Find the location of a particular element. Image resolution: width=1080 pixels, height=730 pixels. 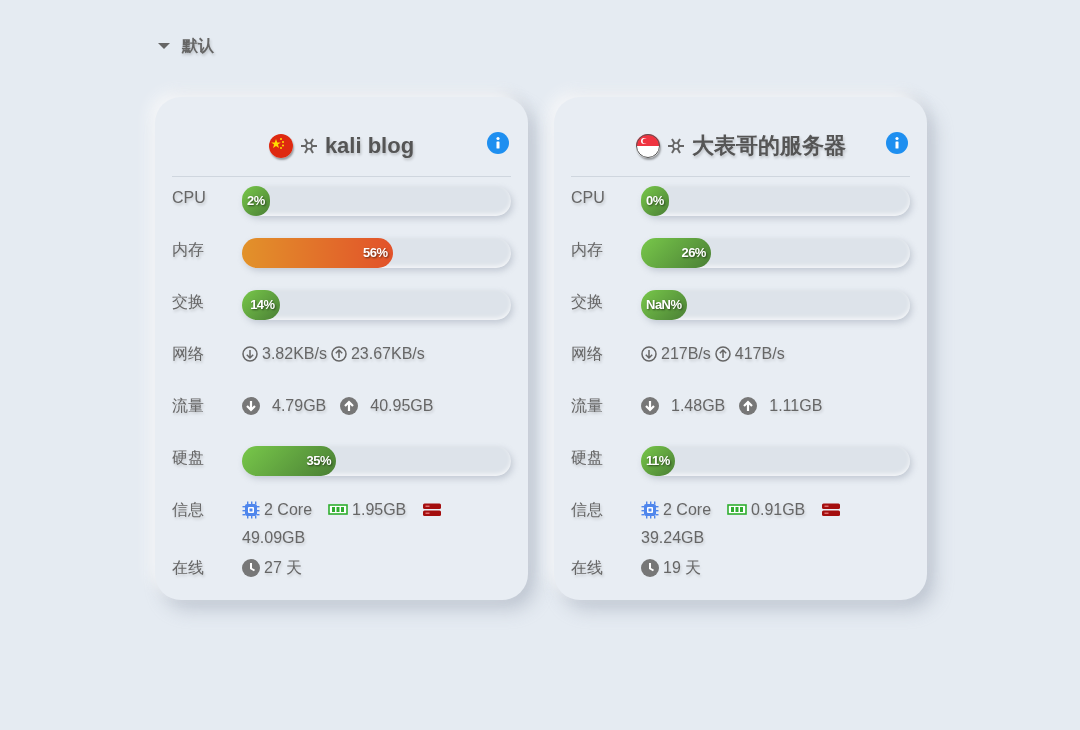

server-name: 大表哥的服务器 is located at coordinates (768, 146).